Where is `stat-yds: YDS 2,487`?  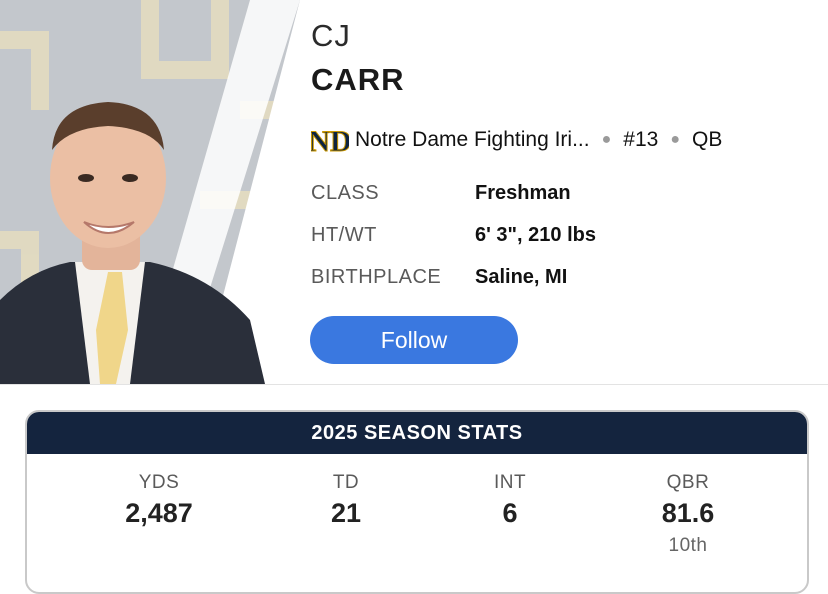 stat-yds: YDS 2,487 is located at coordinates (159, 500).